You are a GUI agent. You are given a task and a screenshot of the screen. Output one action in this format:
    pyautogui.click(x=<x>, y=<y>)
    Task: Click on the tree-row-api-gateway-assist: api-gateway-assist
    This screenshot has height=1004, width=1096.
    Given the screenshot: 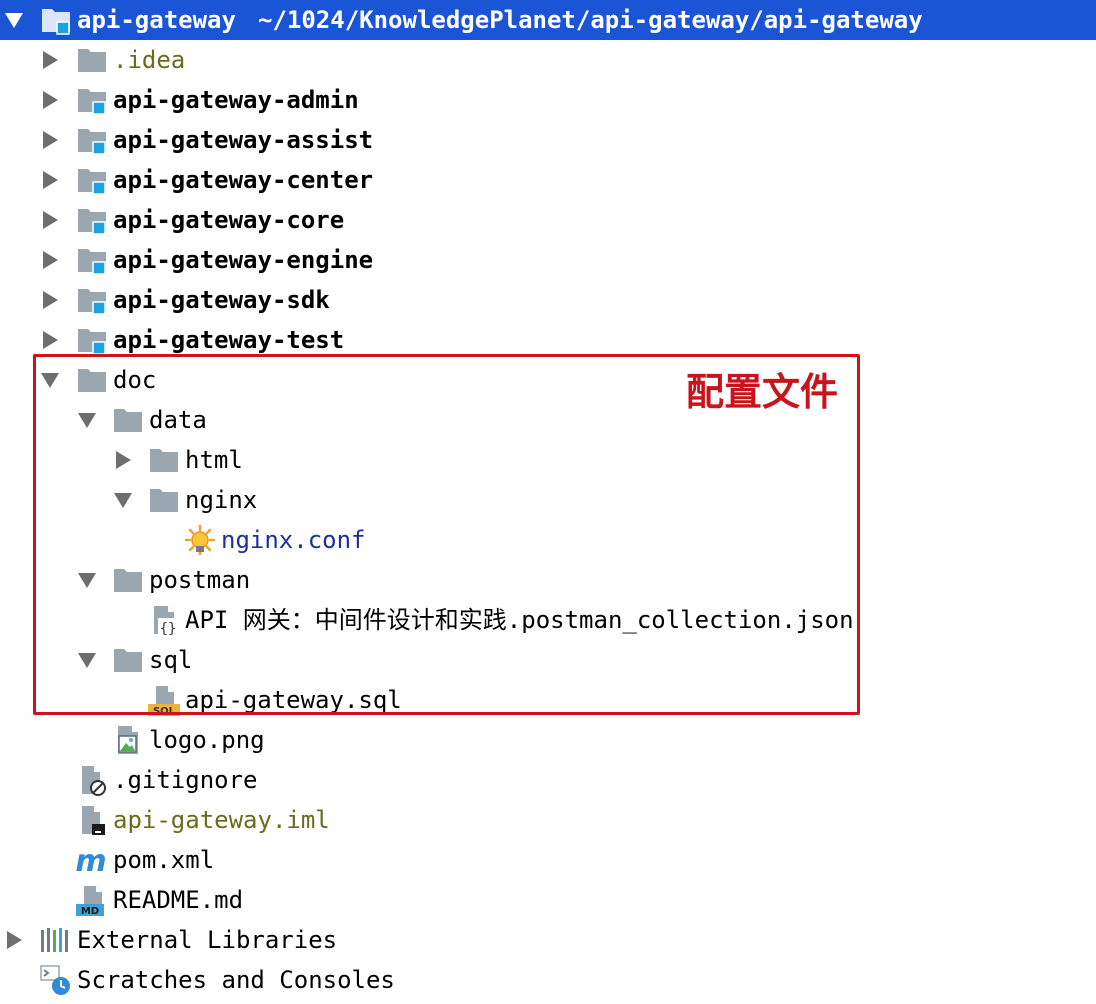 What is the action you would take?
    pyautogui.click(x=548, y=140)
    